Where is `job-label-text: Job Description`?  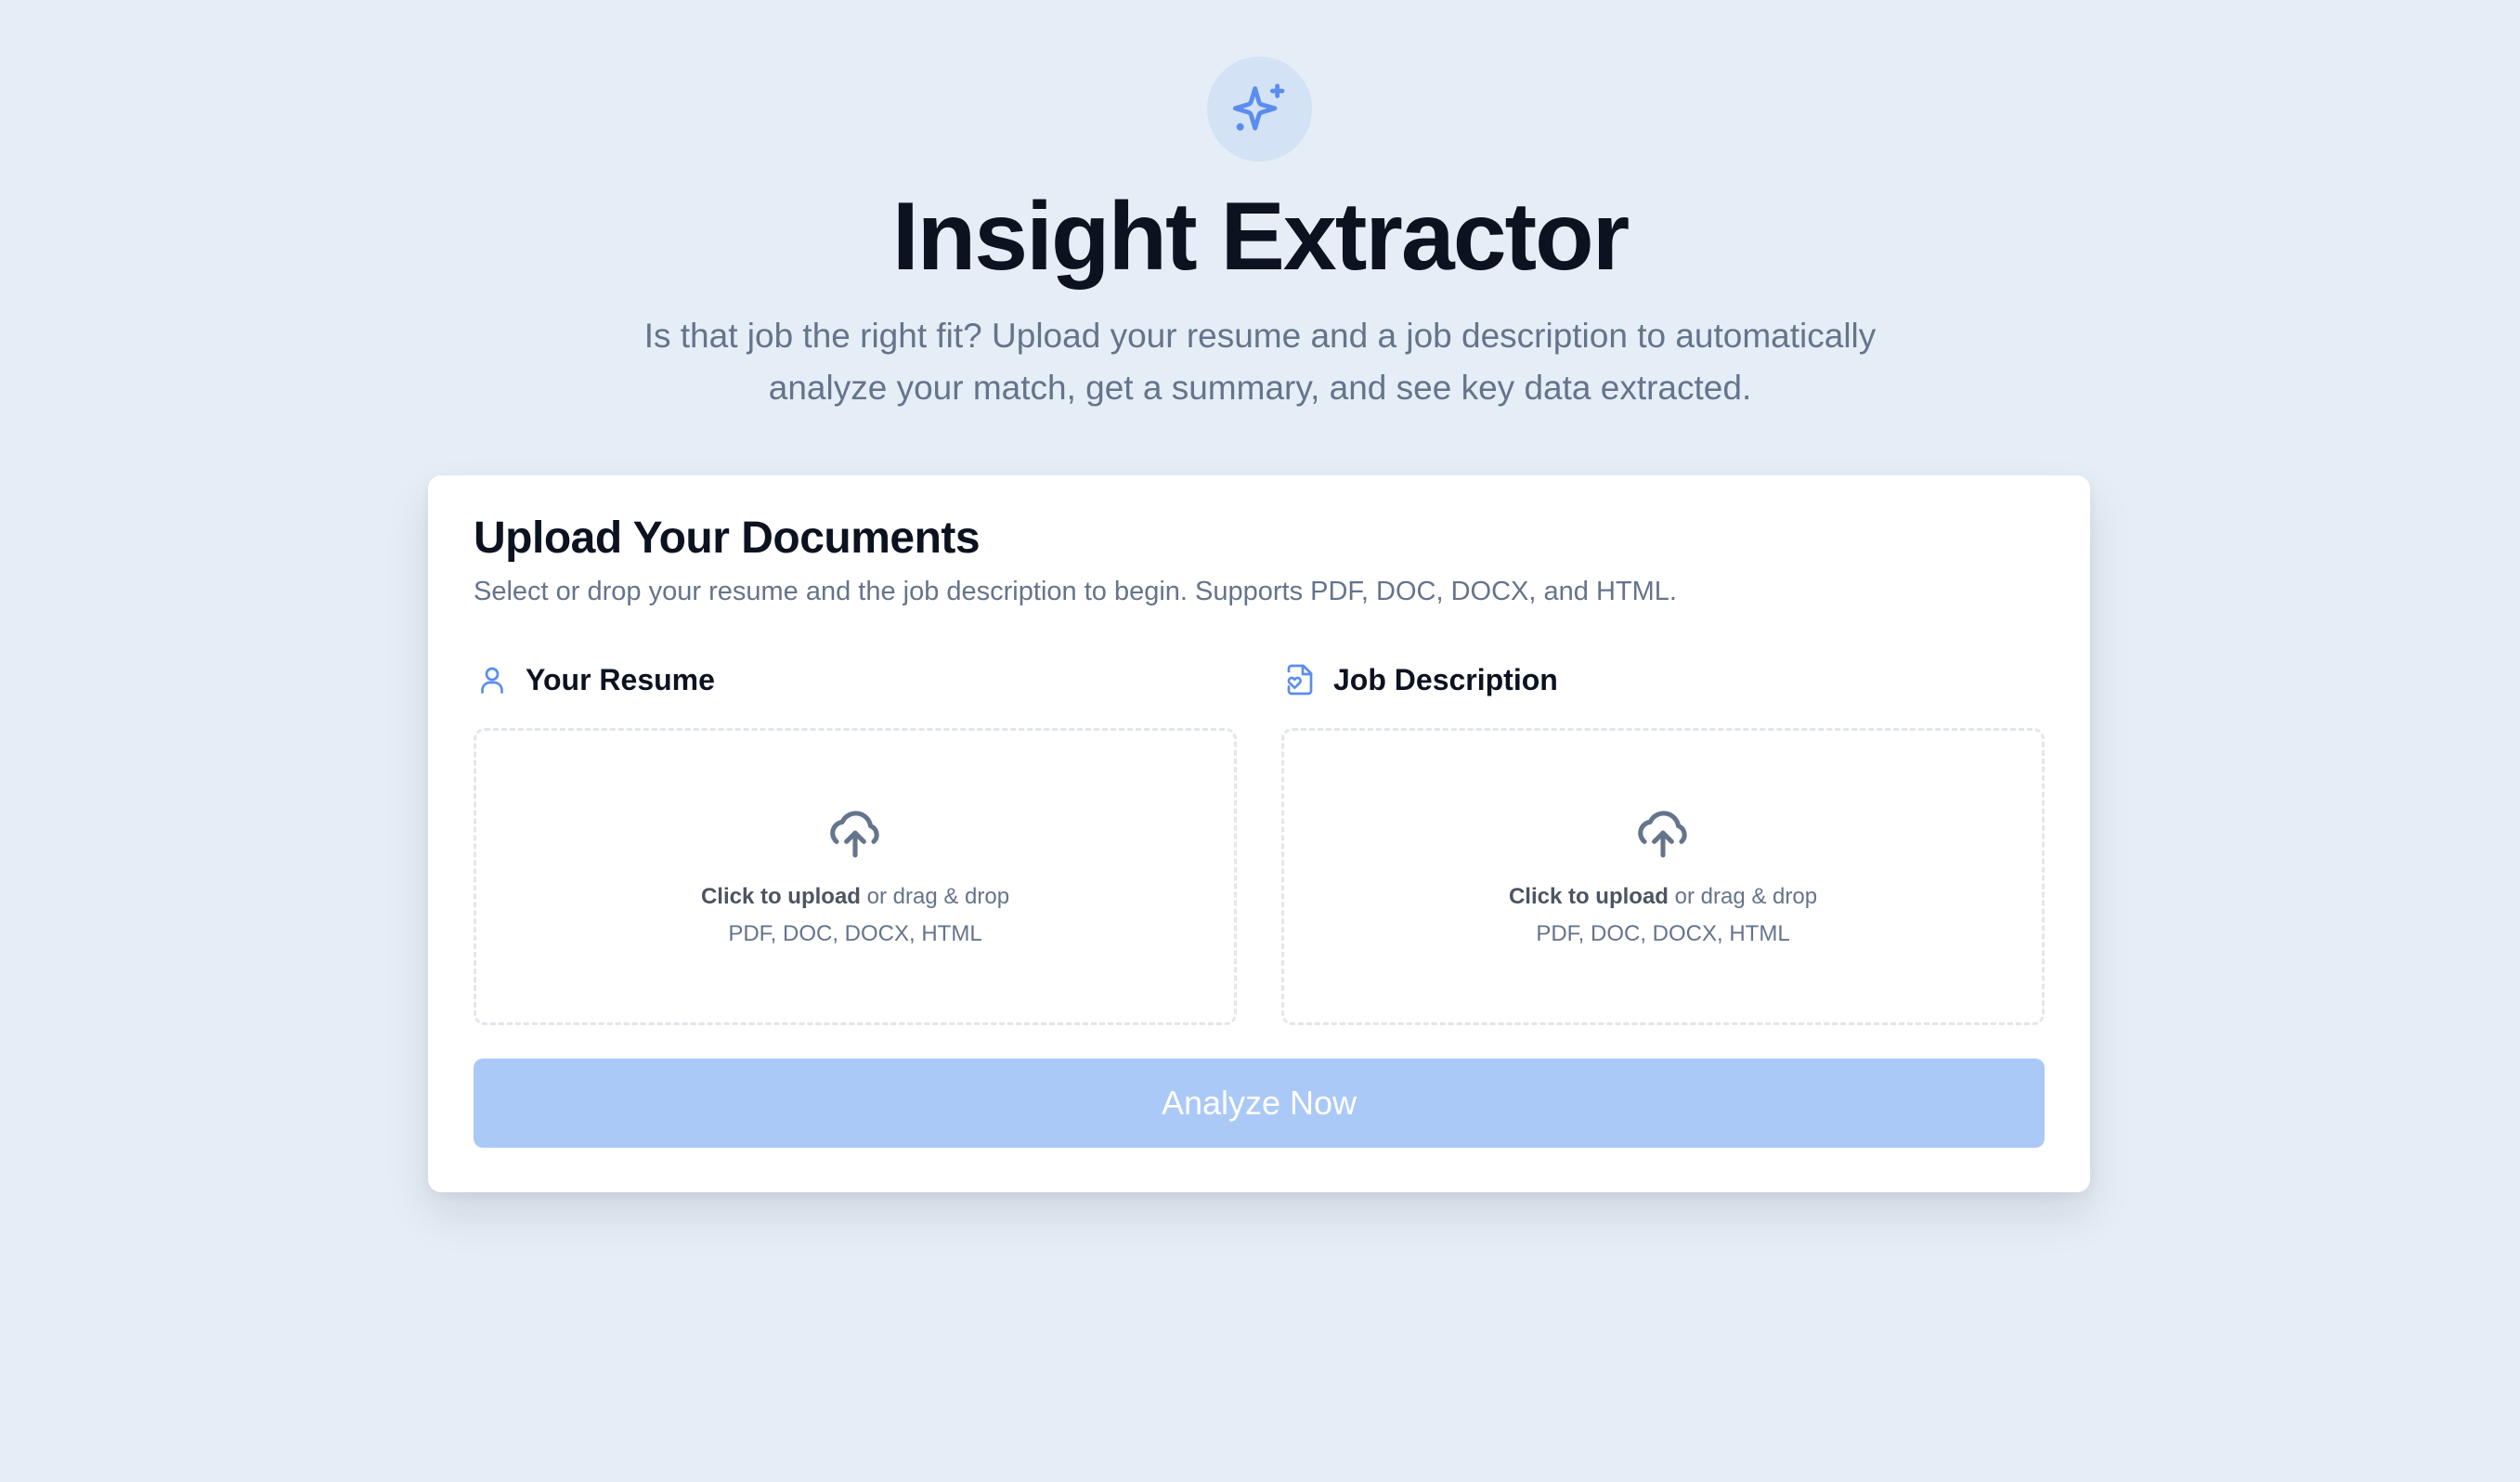
job-label-text: Job Description is located at coordinates (1445, 679).